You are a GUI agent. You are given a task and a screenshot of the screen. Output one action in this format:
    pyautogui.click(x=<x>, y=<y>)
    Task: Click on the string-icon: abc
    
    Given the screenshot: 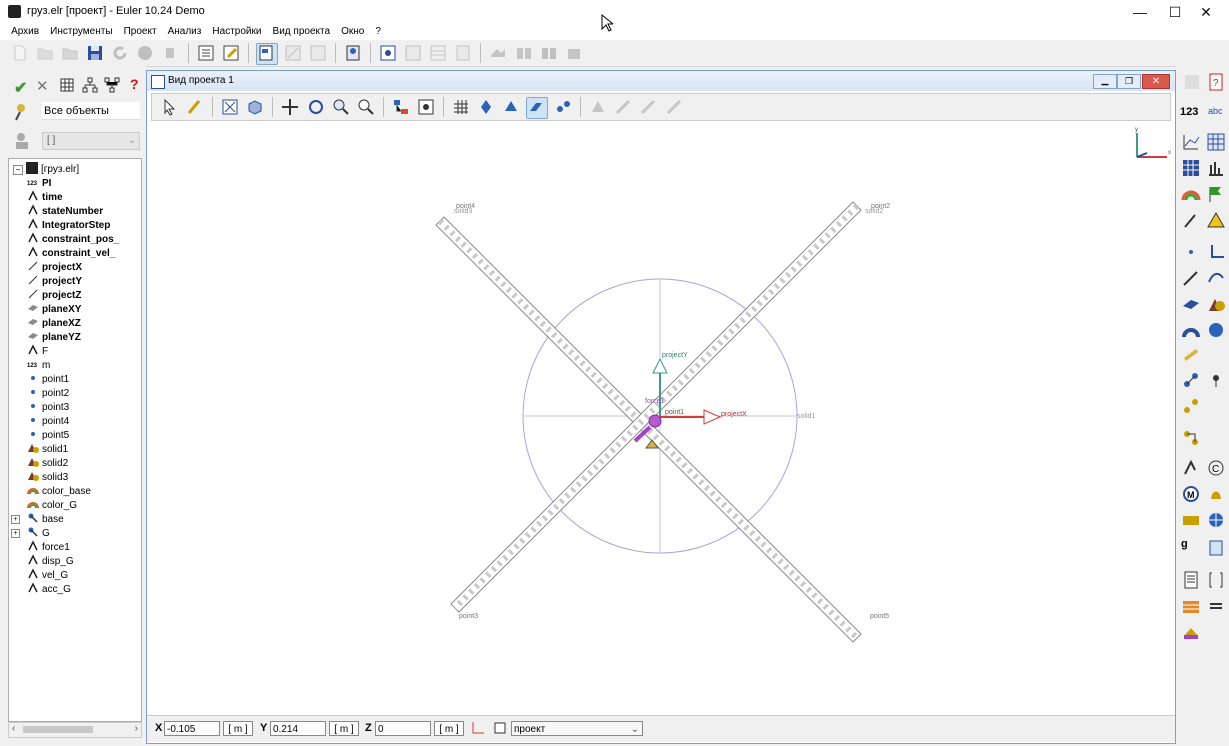 What is the action you would take?
    pyautogui.click(x=1218, y=116)
    